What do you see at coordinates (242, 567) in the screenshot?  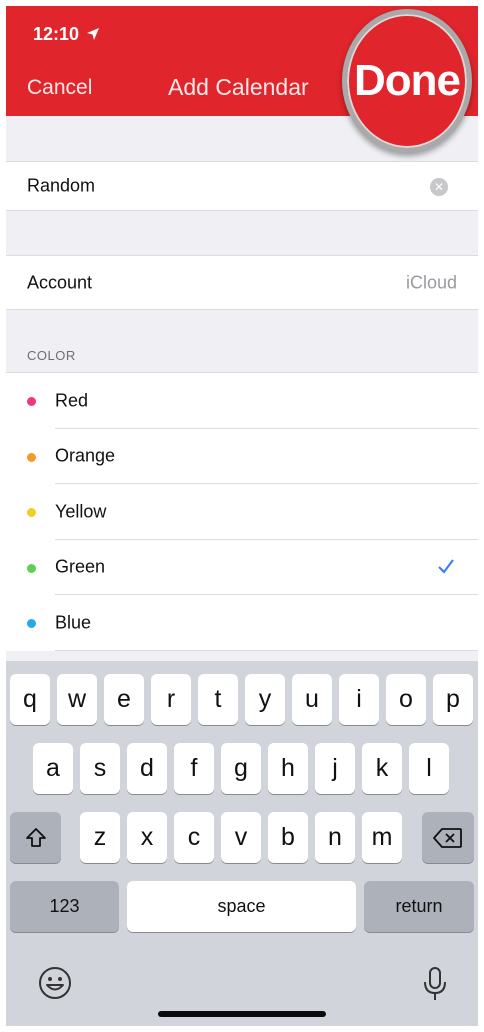 I see `color-option-green: Green` at bounding box center [242, 567].